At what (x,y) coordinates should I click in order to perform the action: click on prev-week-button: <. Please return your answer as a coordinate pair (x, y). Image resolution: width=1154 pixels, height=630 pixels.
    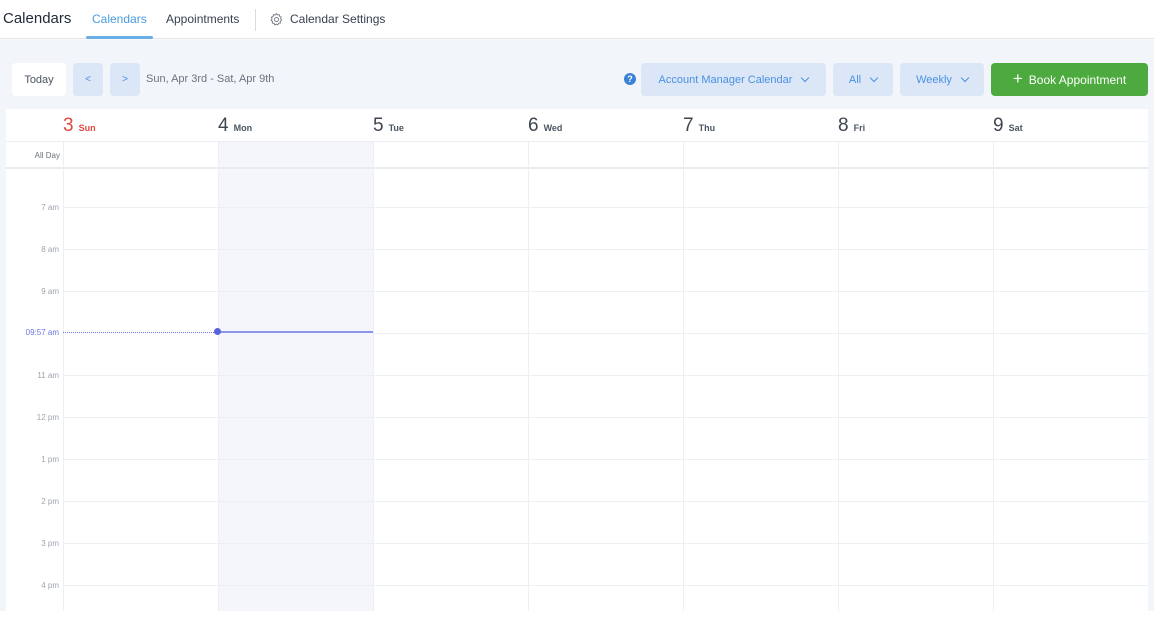
    Looking at the image, I should click on (88, 79).